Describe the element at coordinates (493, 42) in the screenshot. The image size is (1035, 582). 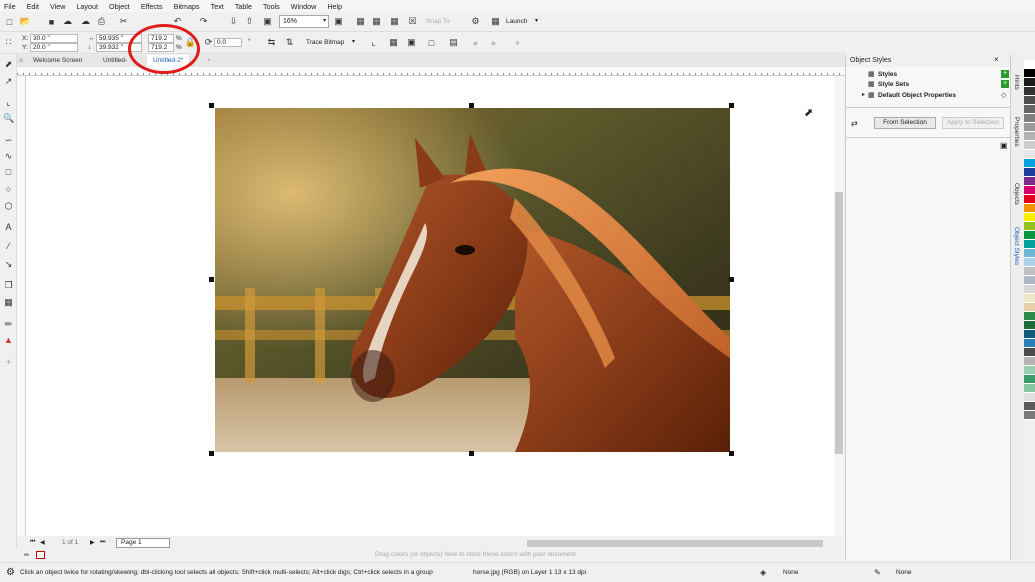
I see `unlink-icon: ●` at that location.